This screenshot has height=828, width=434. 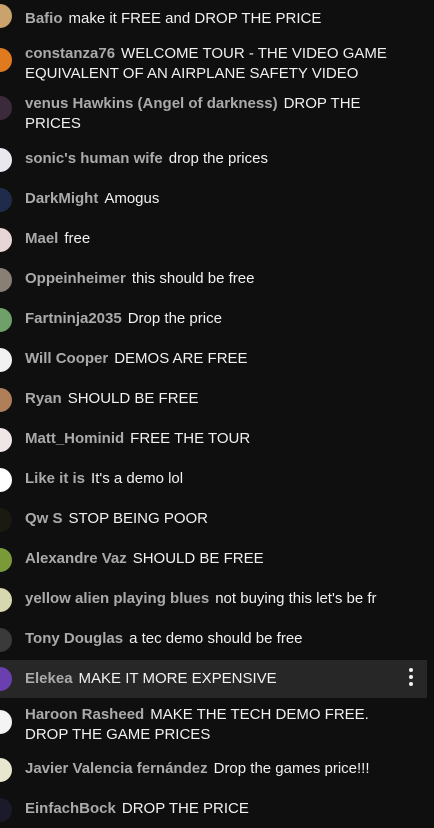 What do you see at coordinates (61, 198) in the screenshot?
I see `message-author: DarkMight` at bounding box center [61, 198].